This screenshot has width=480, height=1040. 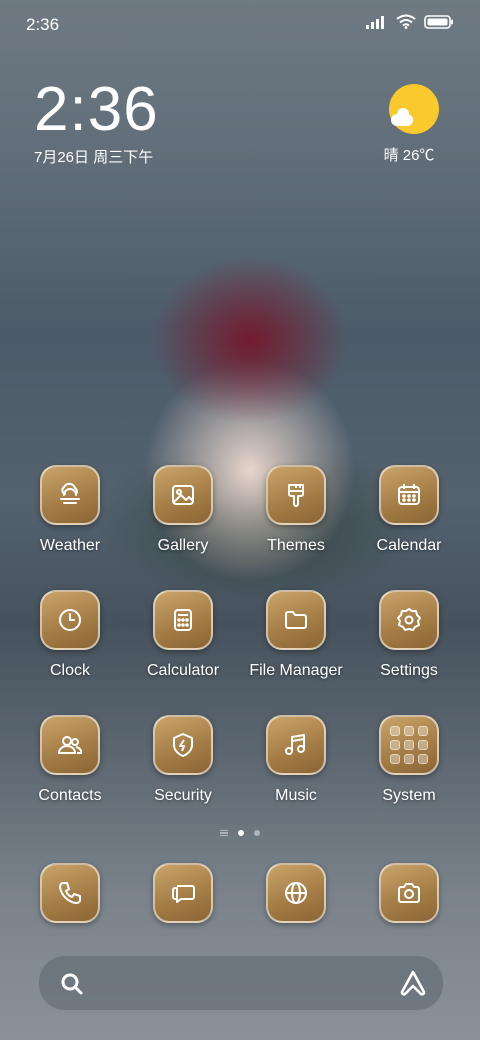 I want to click on app-label: System, so click(x=409, y=795).